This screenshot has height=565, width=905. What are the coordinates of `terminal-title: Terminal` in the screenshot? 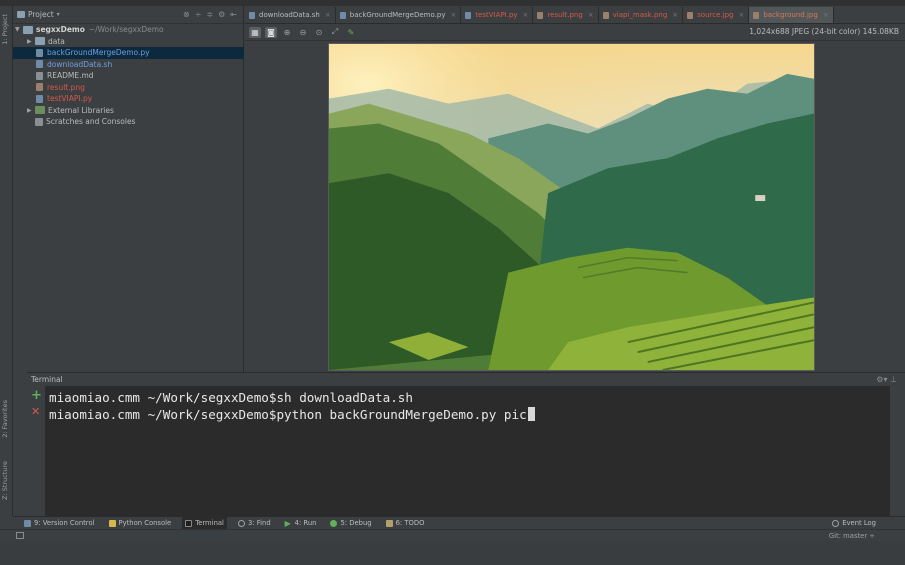 It's located at (47, 379).